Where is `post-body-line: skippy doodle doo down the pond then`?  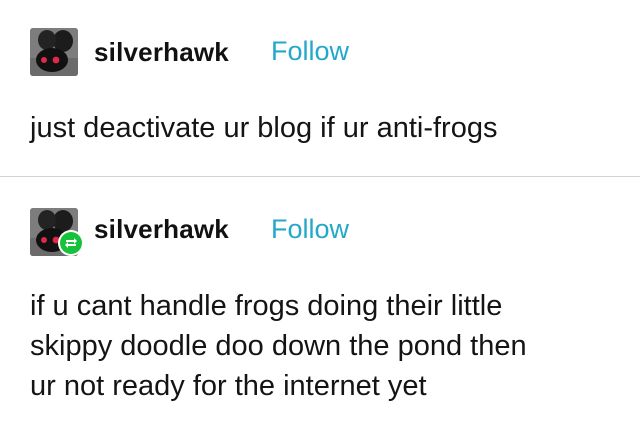 post-body-line: skippy doodle doo down the pond then is located at coordinates (278, 346).